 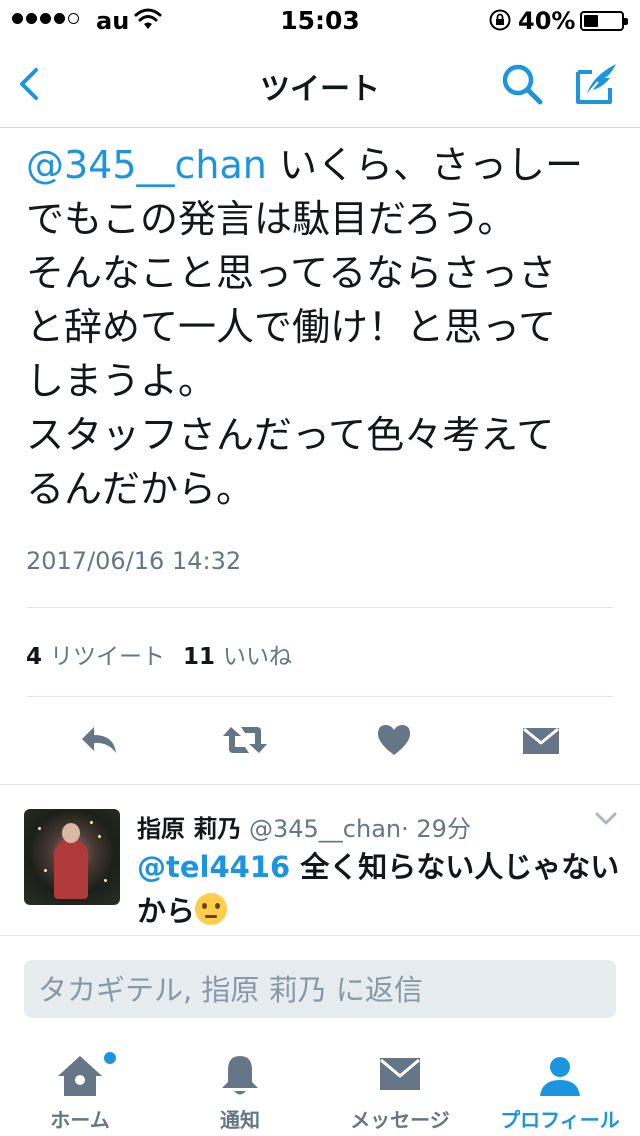 What do you see at coordinates (240, 1075) in the screenshot?
I see `bell-icon` at bounding box center [240, 1075].